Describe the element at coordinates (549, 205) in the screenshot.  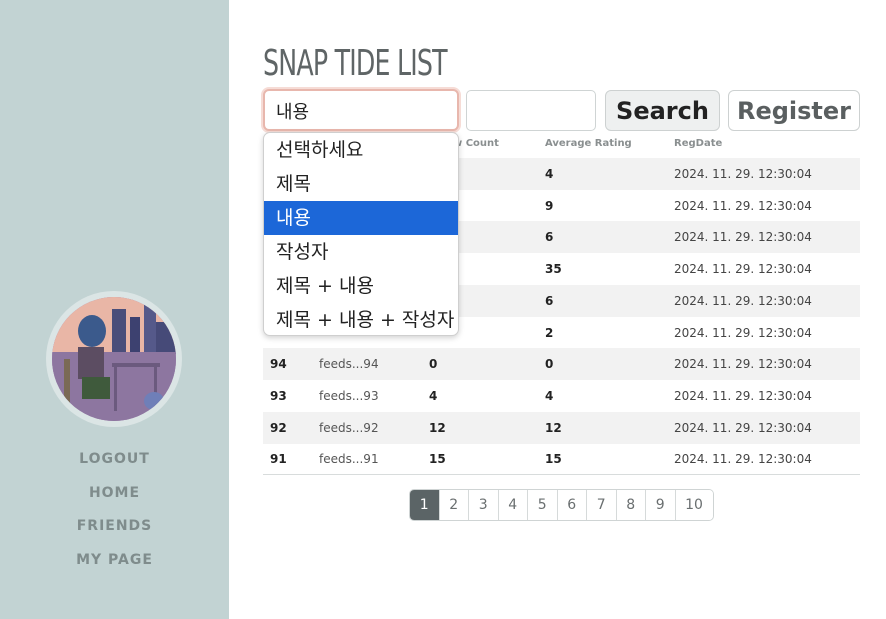
I see `row-average-rating: 9` at that location.